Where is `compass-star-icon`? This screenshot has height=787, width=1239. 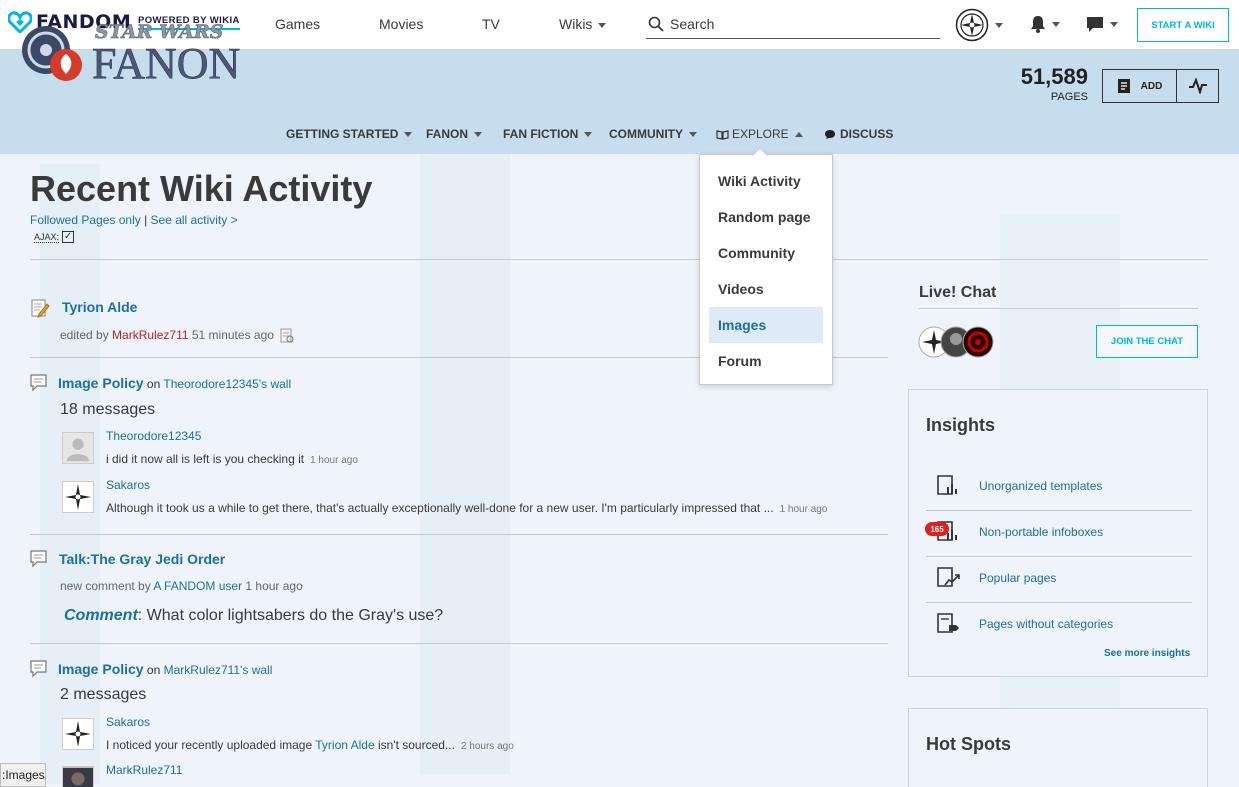
compass-star-icon is located at coordinates (78, 497).